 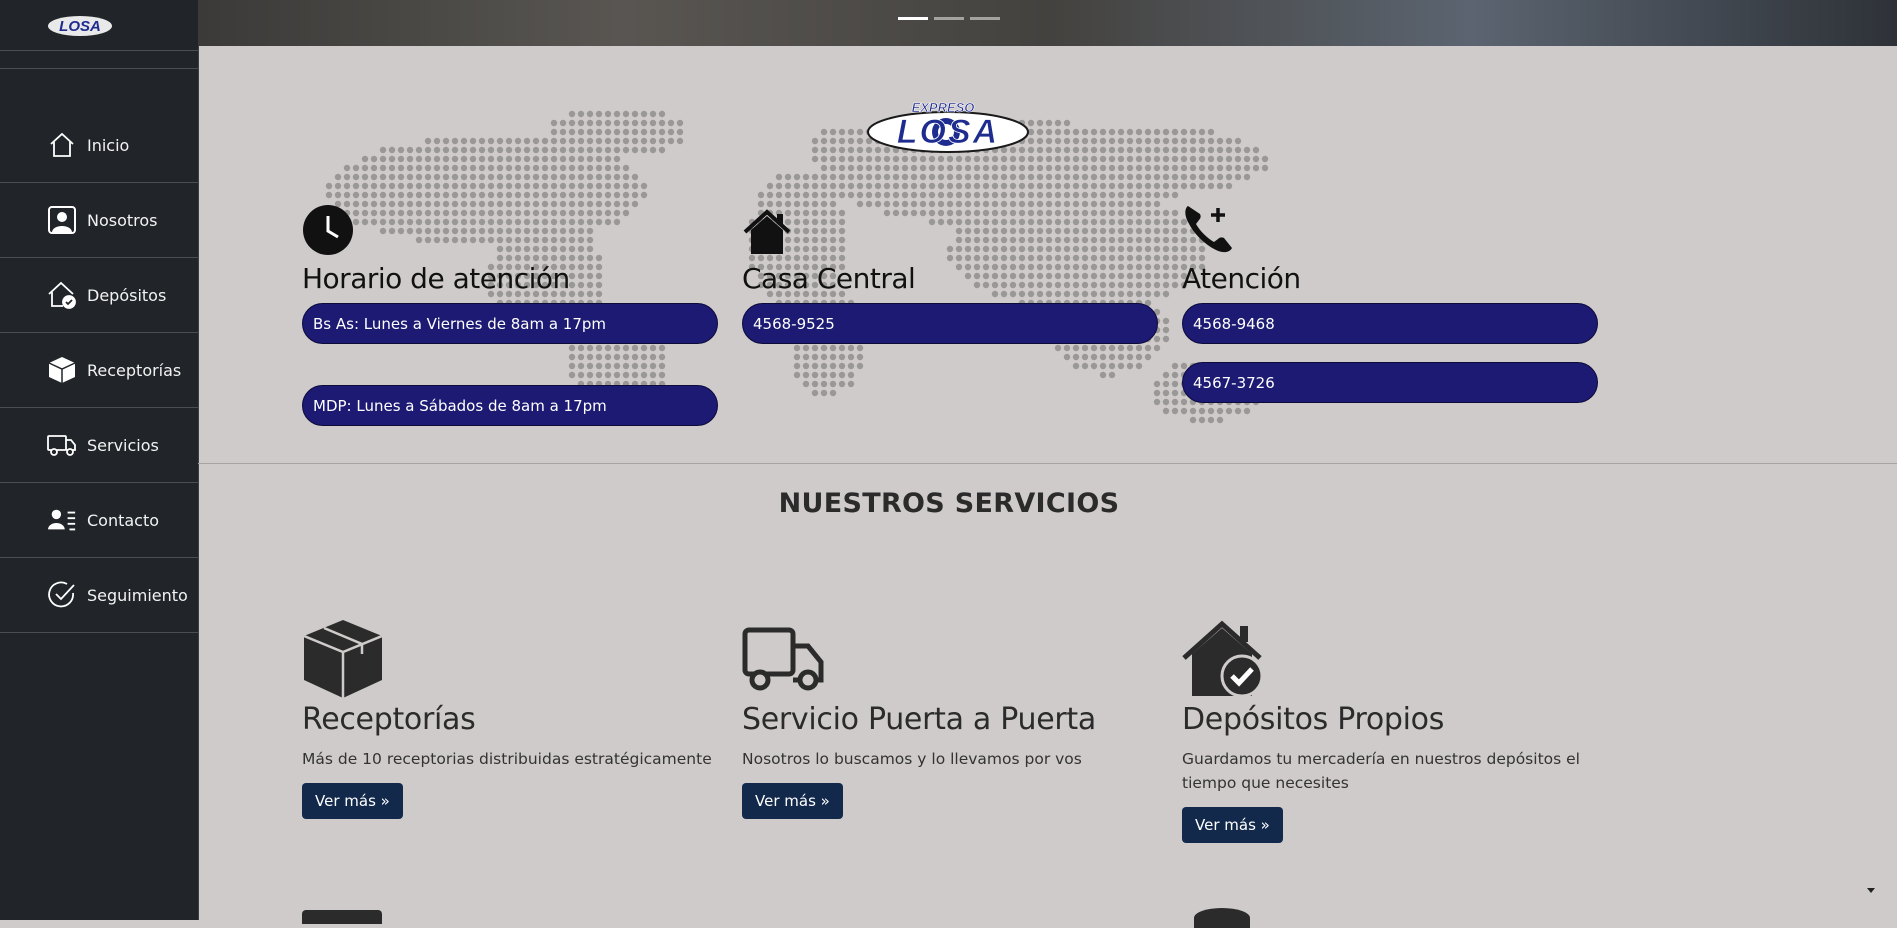 What do you see at coordinates (510, 323) in the screenshot?
I see `horario-line-bsas: Bs As: Lunes a Viernes de 8am a 17pm` at bounding box center [510, 323].